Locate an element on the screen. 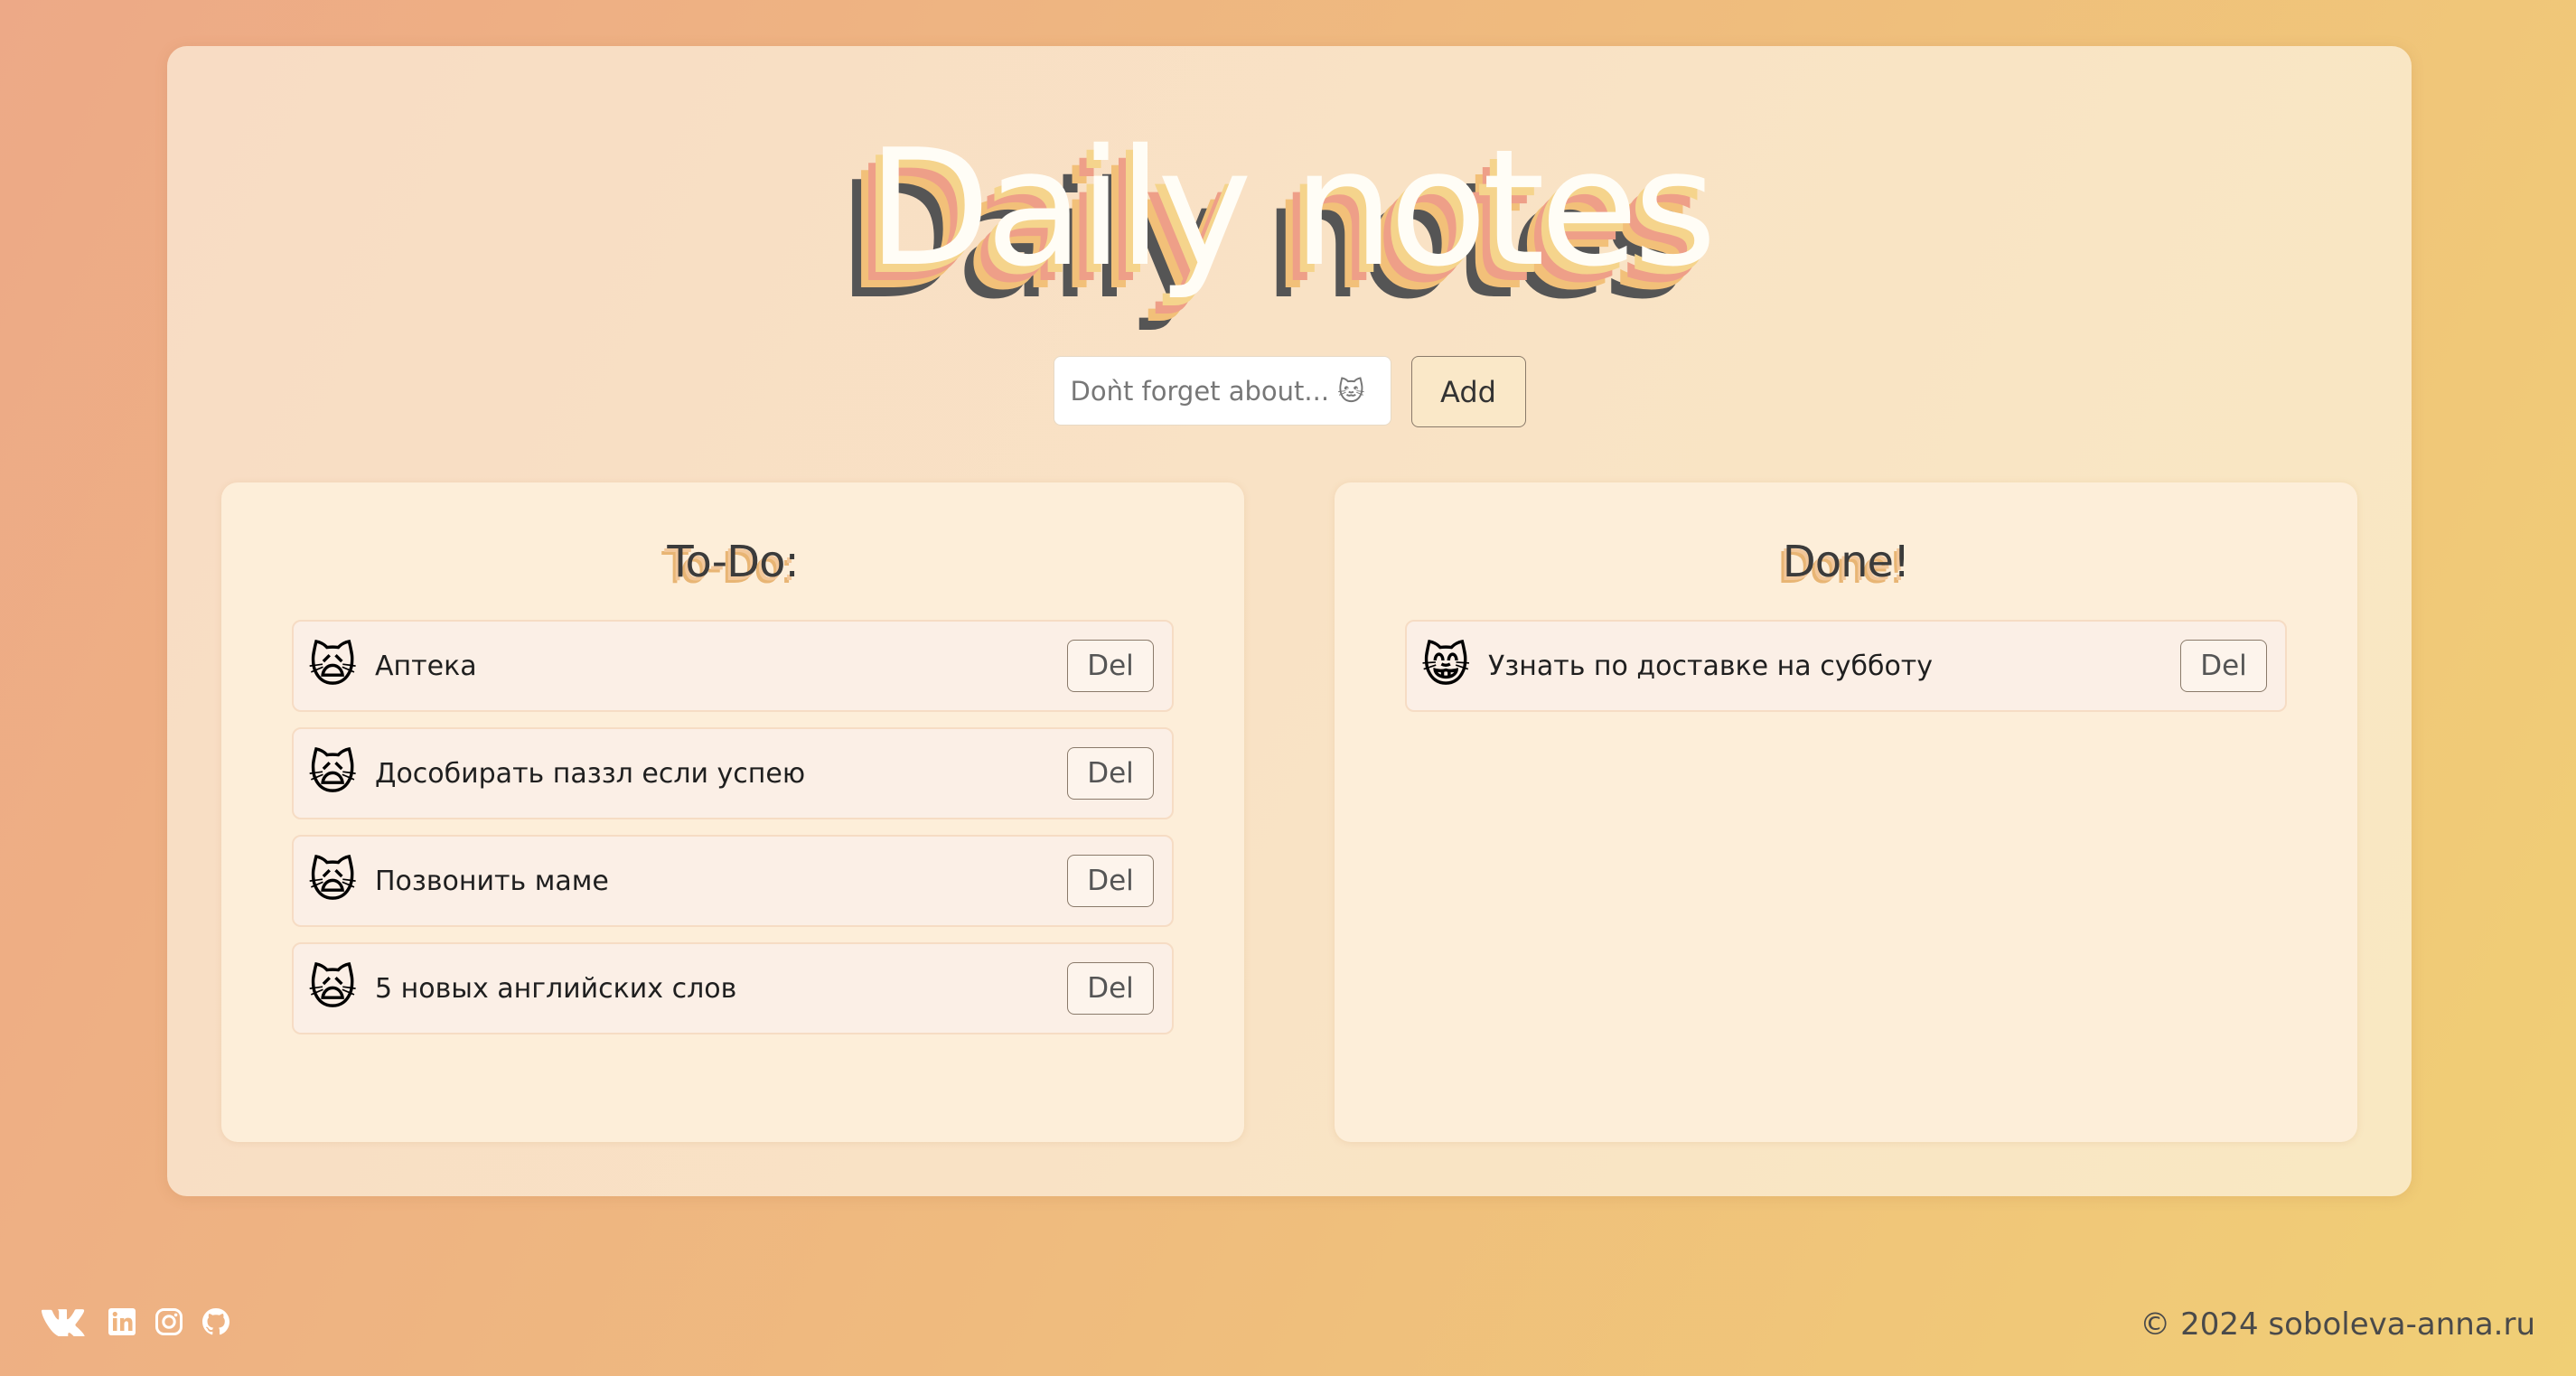  done-list: 😸 Узнать по доставке на субботу Del is located at coordinates (1846, 673).